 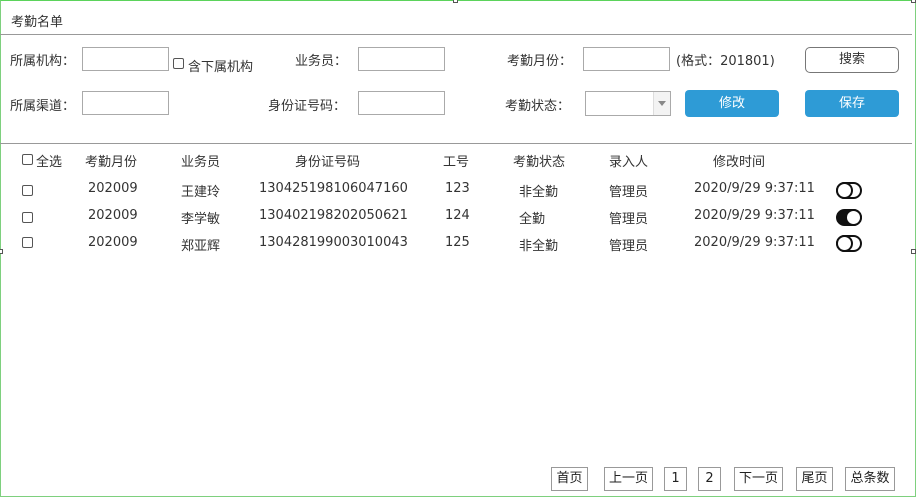 I want to click on resize-handle-right, so click(x=913, y=251).